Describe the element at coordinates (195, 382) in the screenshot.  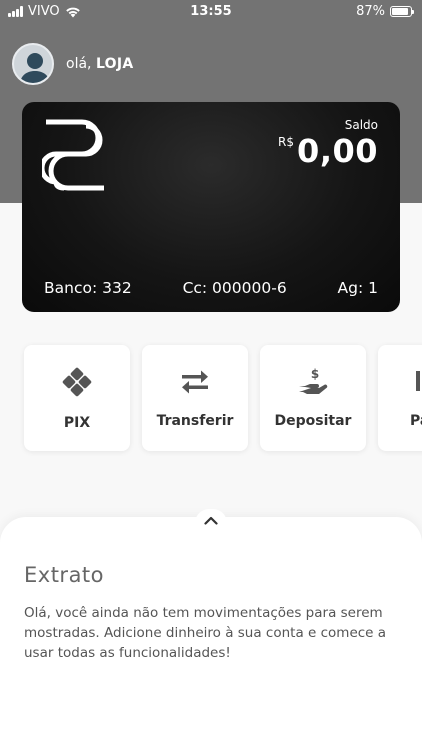
I see `transfer-arrows-icon` at that location.